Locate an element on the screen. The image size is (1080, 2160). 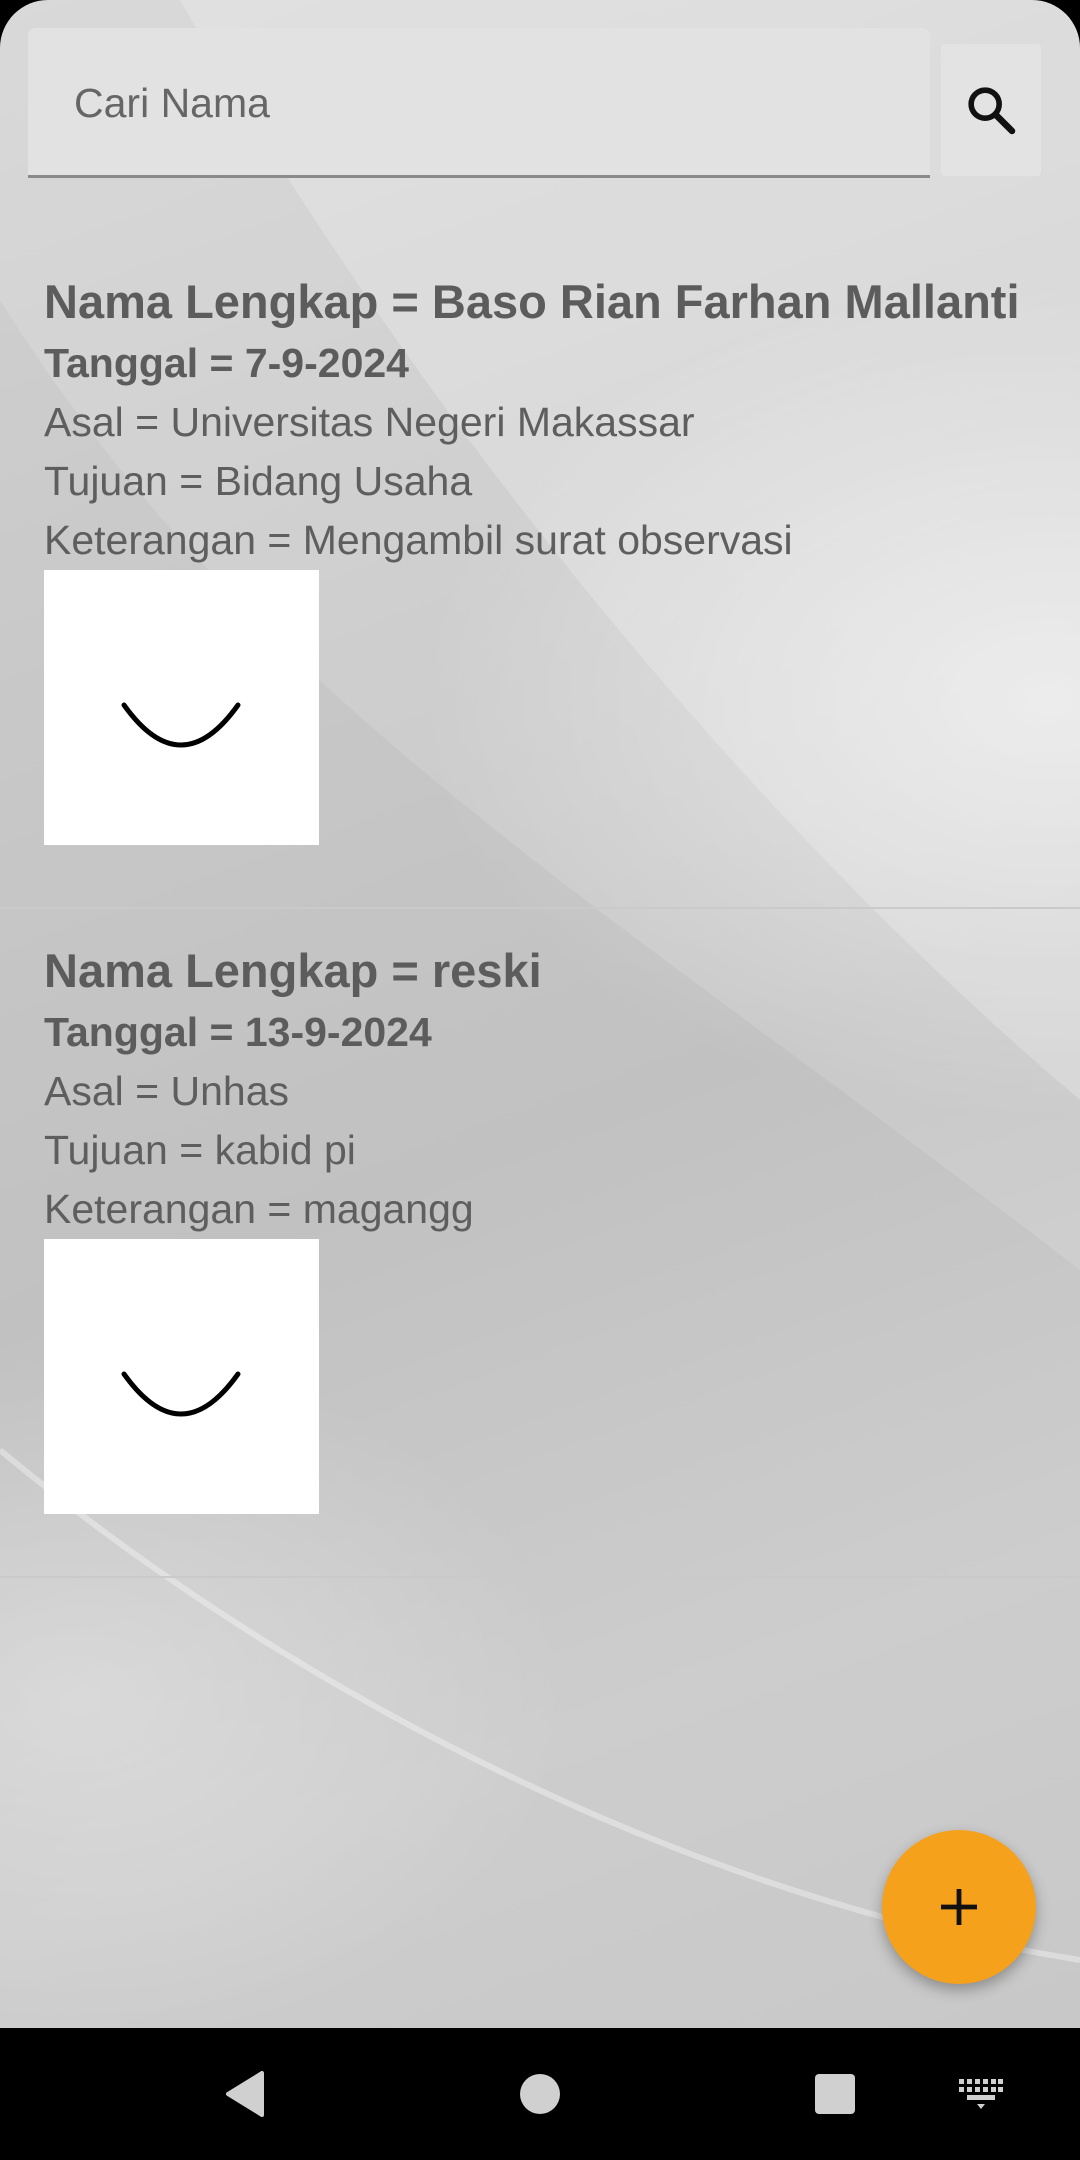
keyboard-icon is located at coordinates (981, 2094).